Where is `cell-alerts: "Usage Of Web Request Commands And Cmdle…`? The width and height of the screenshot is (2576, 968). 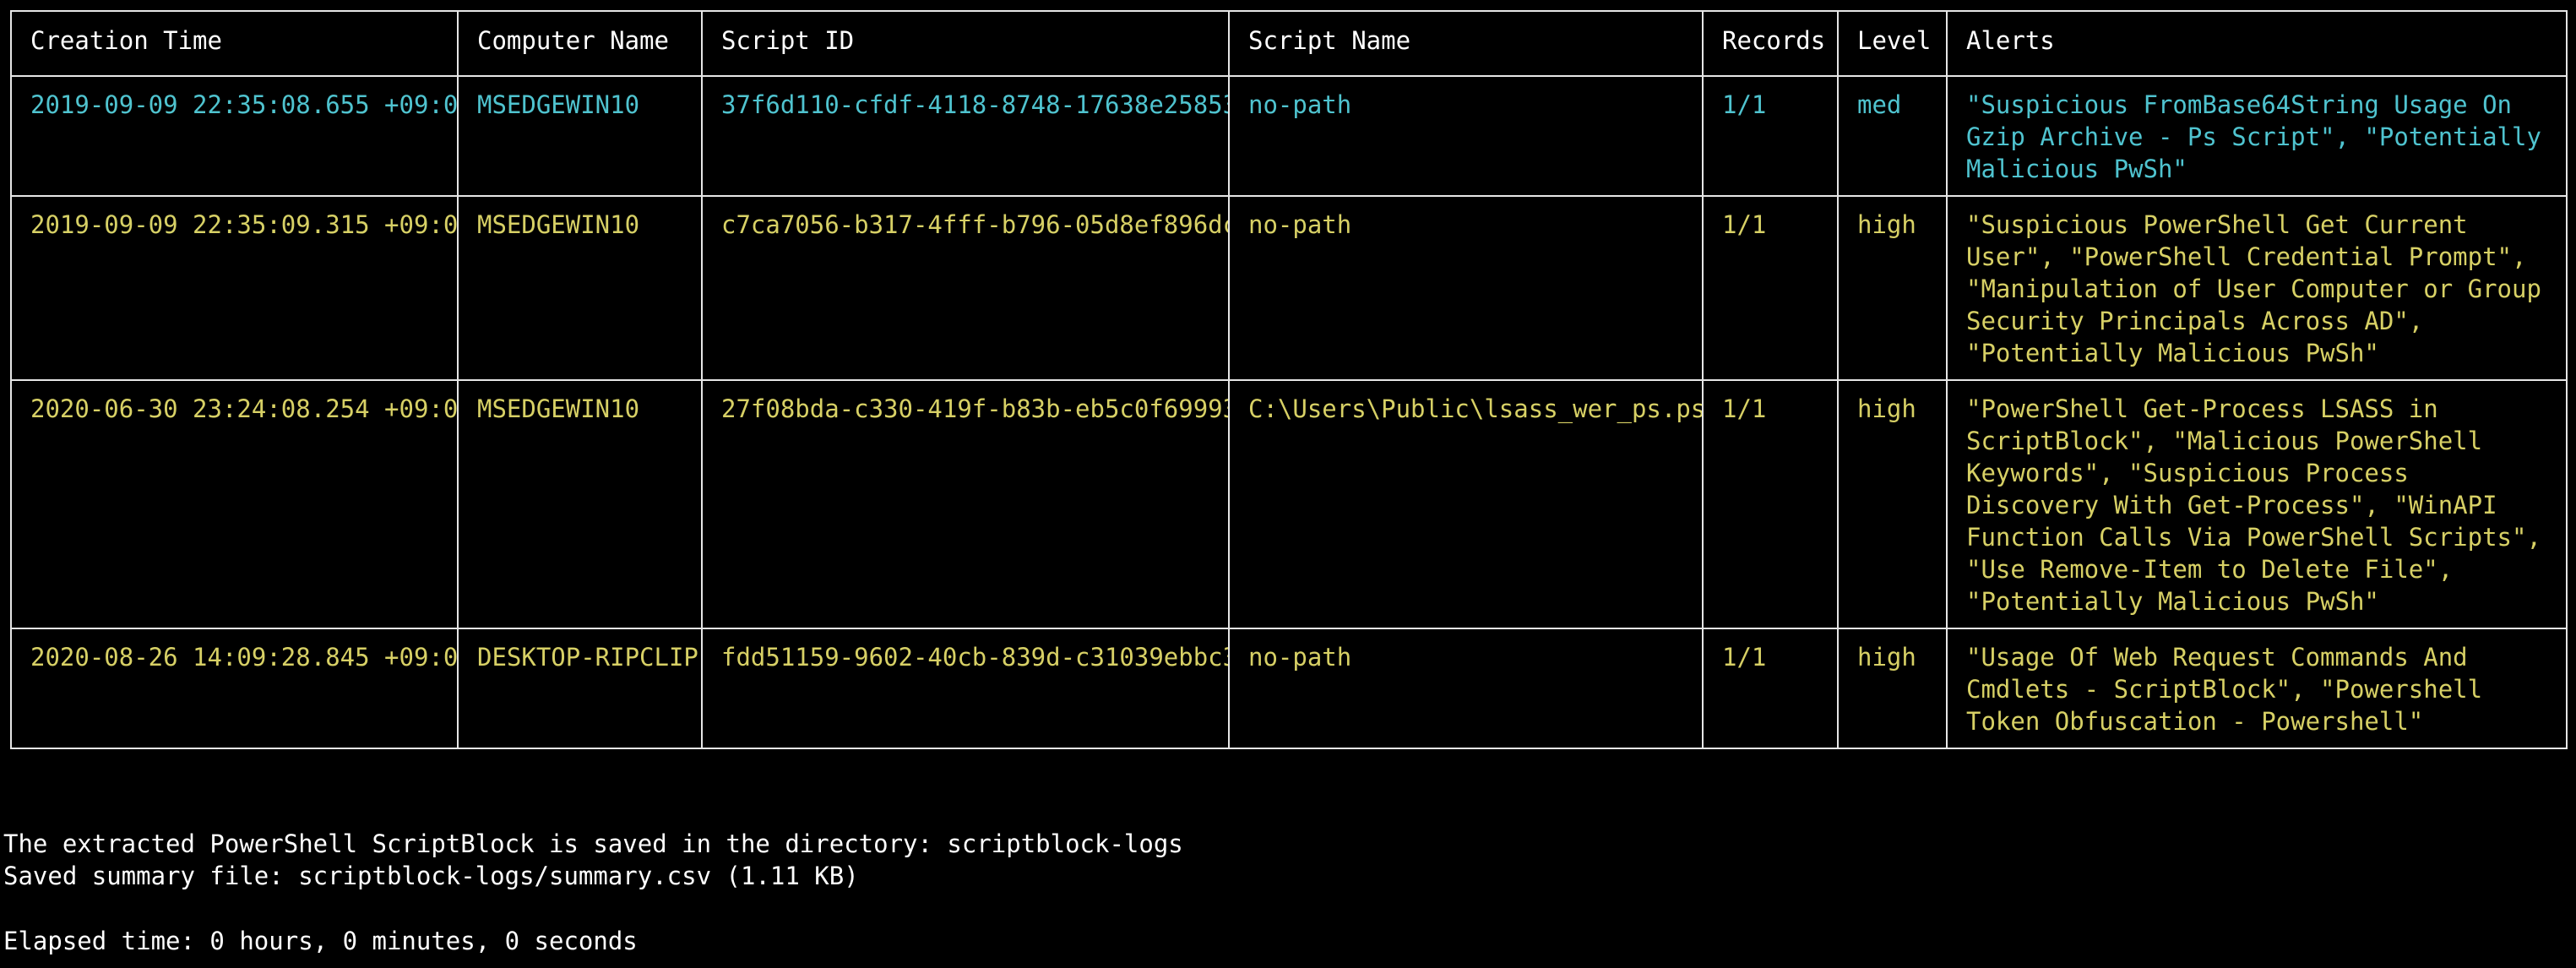
cell-alerts: "Usage Of Web Request Commands And Cmdle… is located at coordinates (2257, 688).